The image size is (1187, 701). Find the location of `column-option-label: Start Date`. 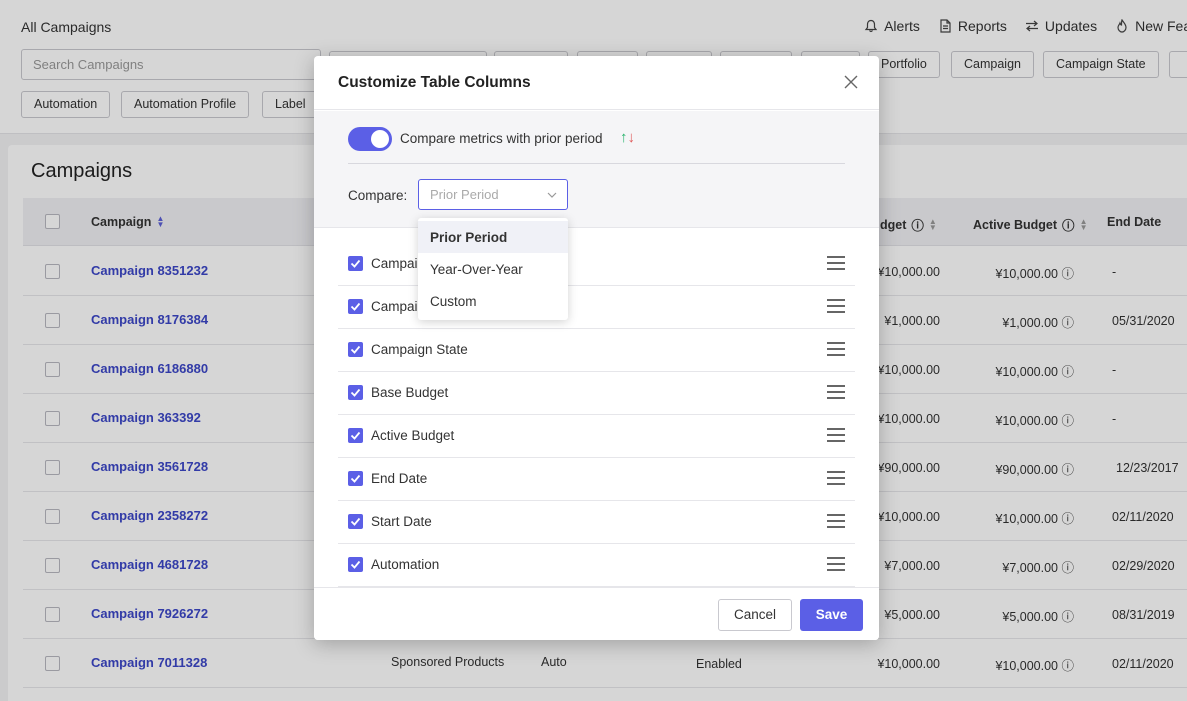

column-option-label: Start Date is located at coordinates (401, 521).